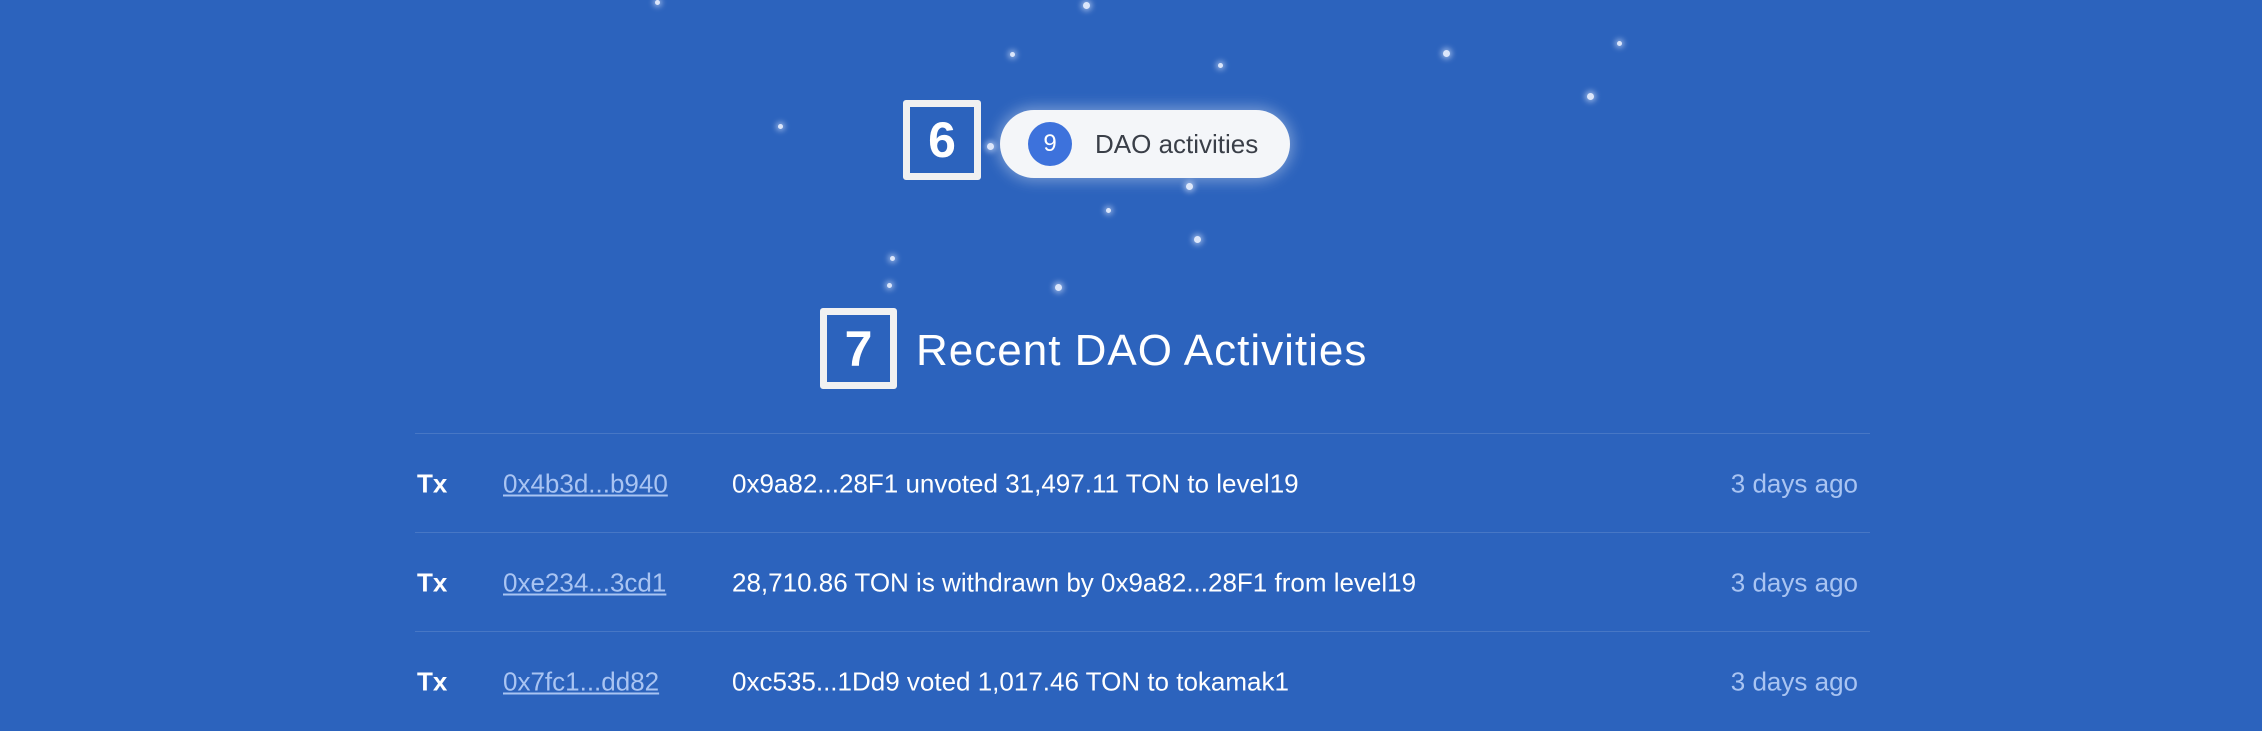 Image resolution: width=2262 pixels, height=731 pixels. What do you see at coordinates (942, 140) in the screenshot?
I see `annotation-marker-6: 6` at bounding box center [942, 140].